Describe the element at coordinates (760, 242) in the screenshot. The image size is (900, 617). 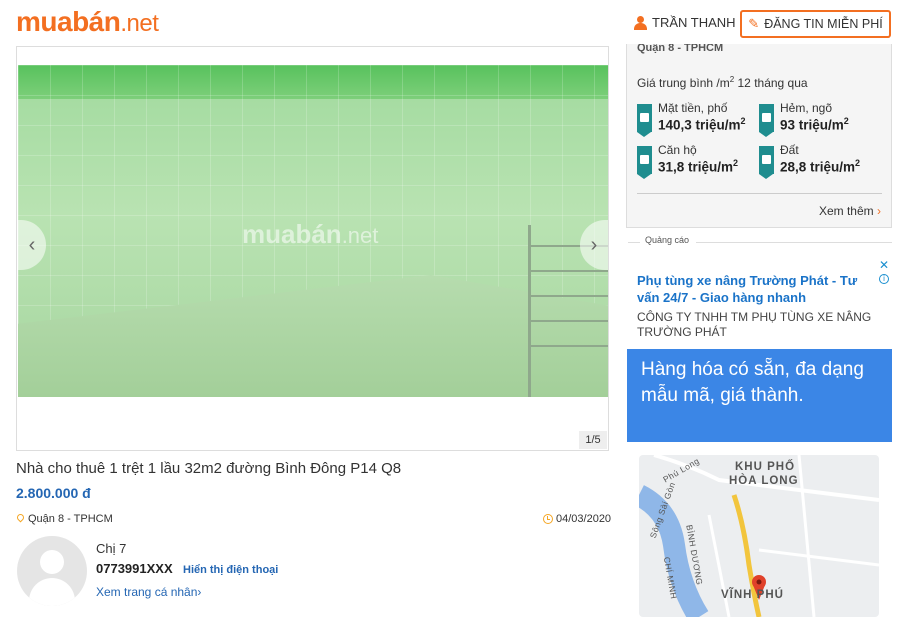
I see `ads-label: Quảng cáo` at that location.